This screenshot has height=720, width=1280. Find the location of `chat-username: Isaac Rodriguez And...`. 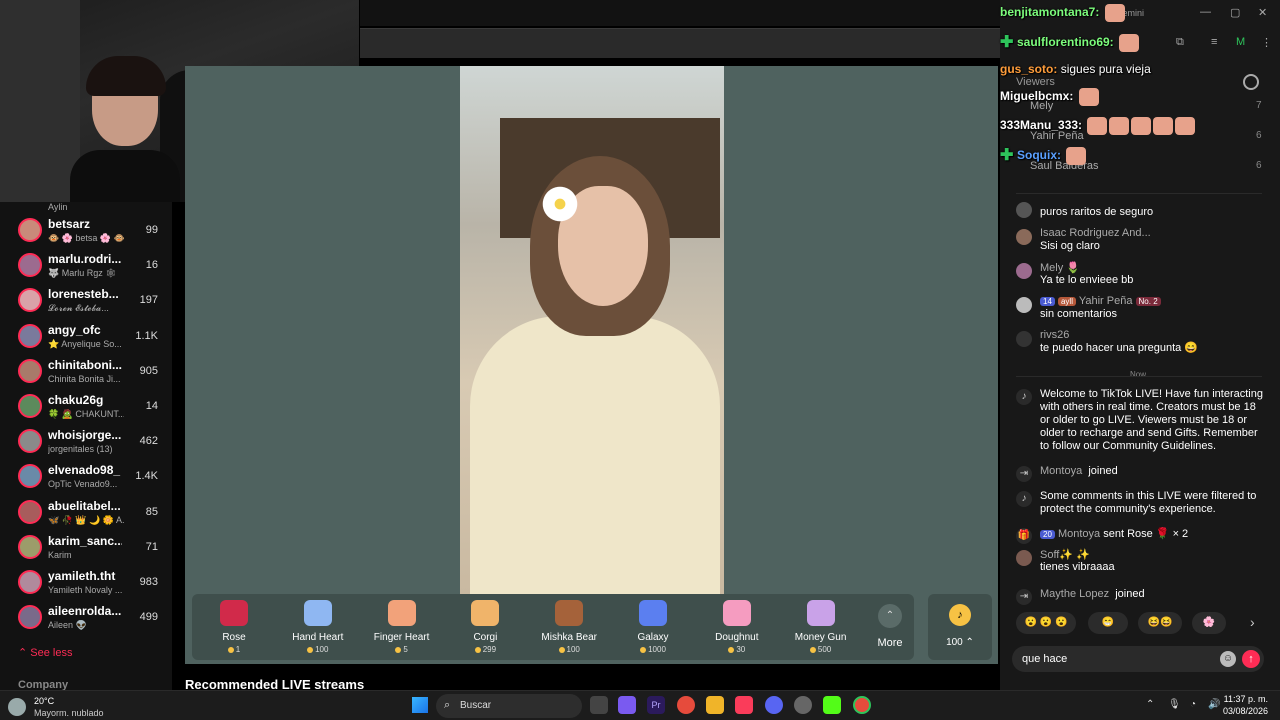

chat-username: Isaac Rodriguez And... is located at coordinates (1095, 233).